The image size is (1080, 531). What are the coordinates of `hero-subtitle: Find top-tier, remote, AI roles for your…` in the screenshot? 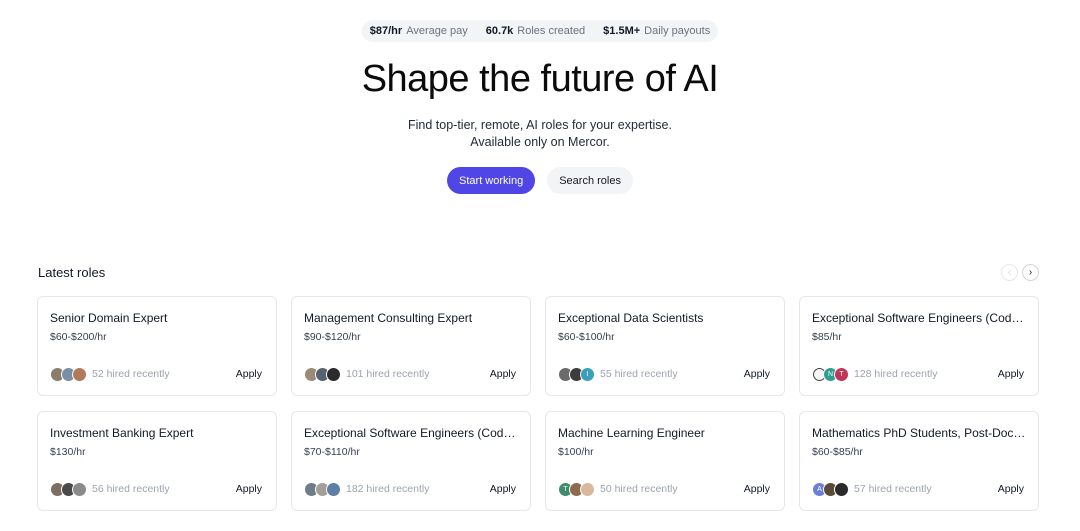 It's located at (540, 134).